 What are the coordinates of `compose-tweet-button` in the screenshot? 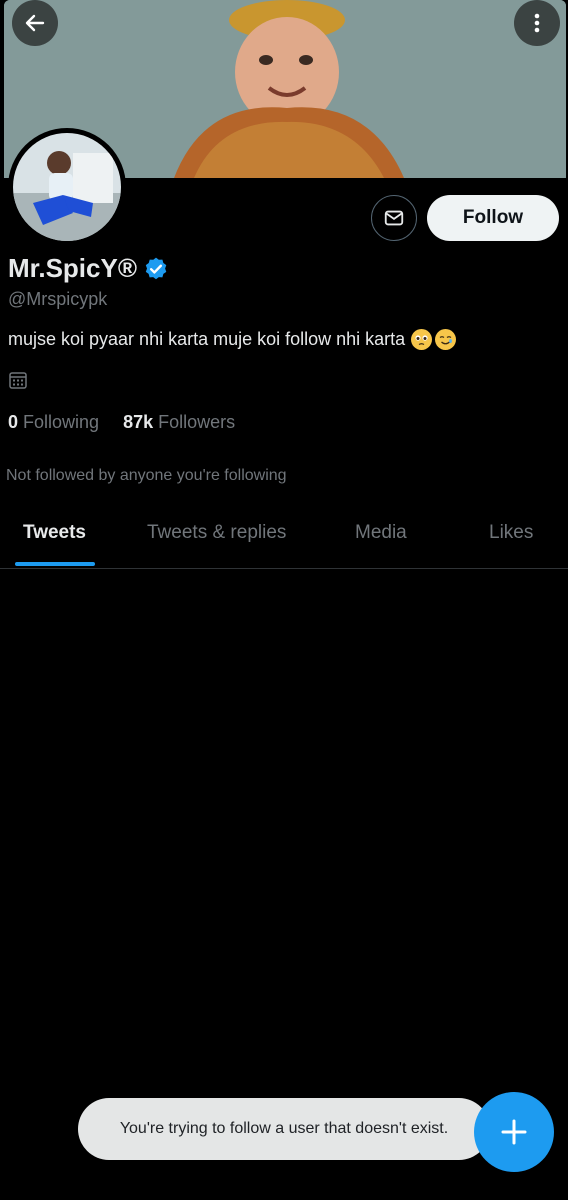 It's located at (514, 1132).